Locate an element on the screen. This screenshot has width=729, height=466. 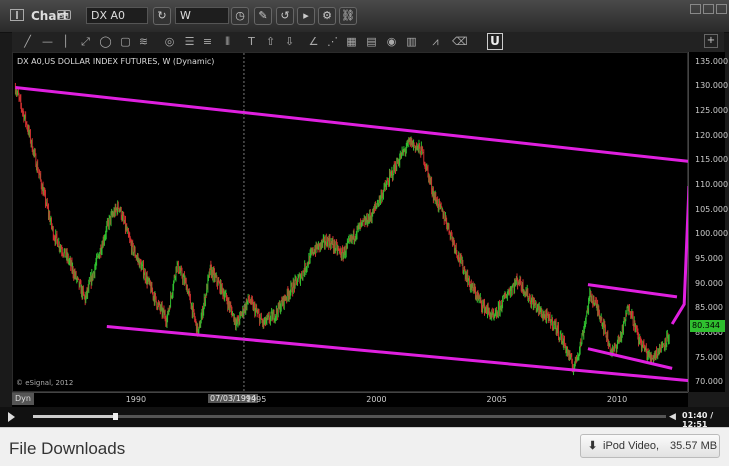
draw-pencil-button: ✎ is located at coordinates (263, 16).